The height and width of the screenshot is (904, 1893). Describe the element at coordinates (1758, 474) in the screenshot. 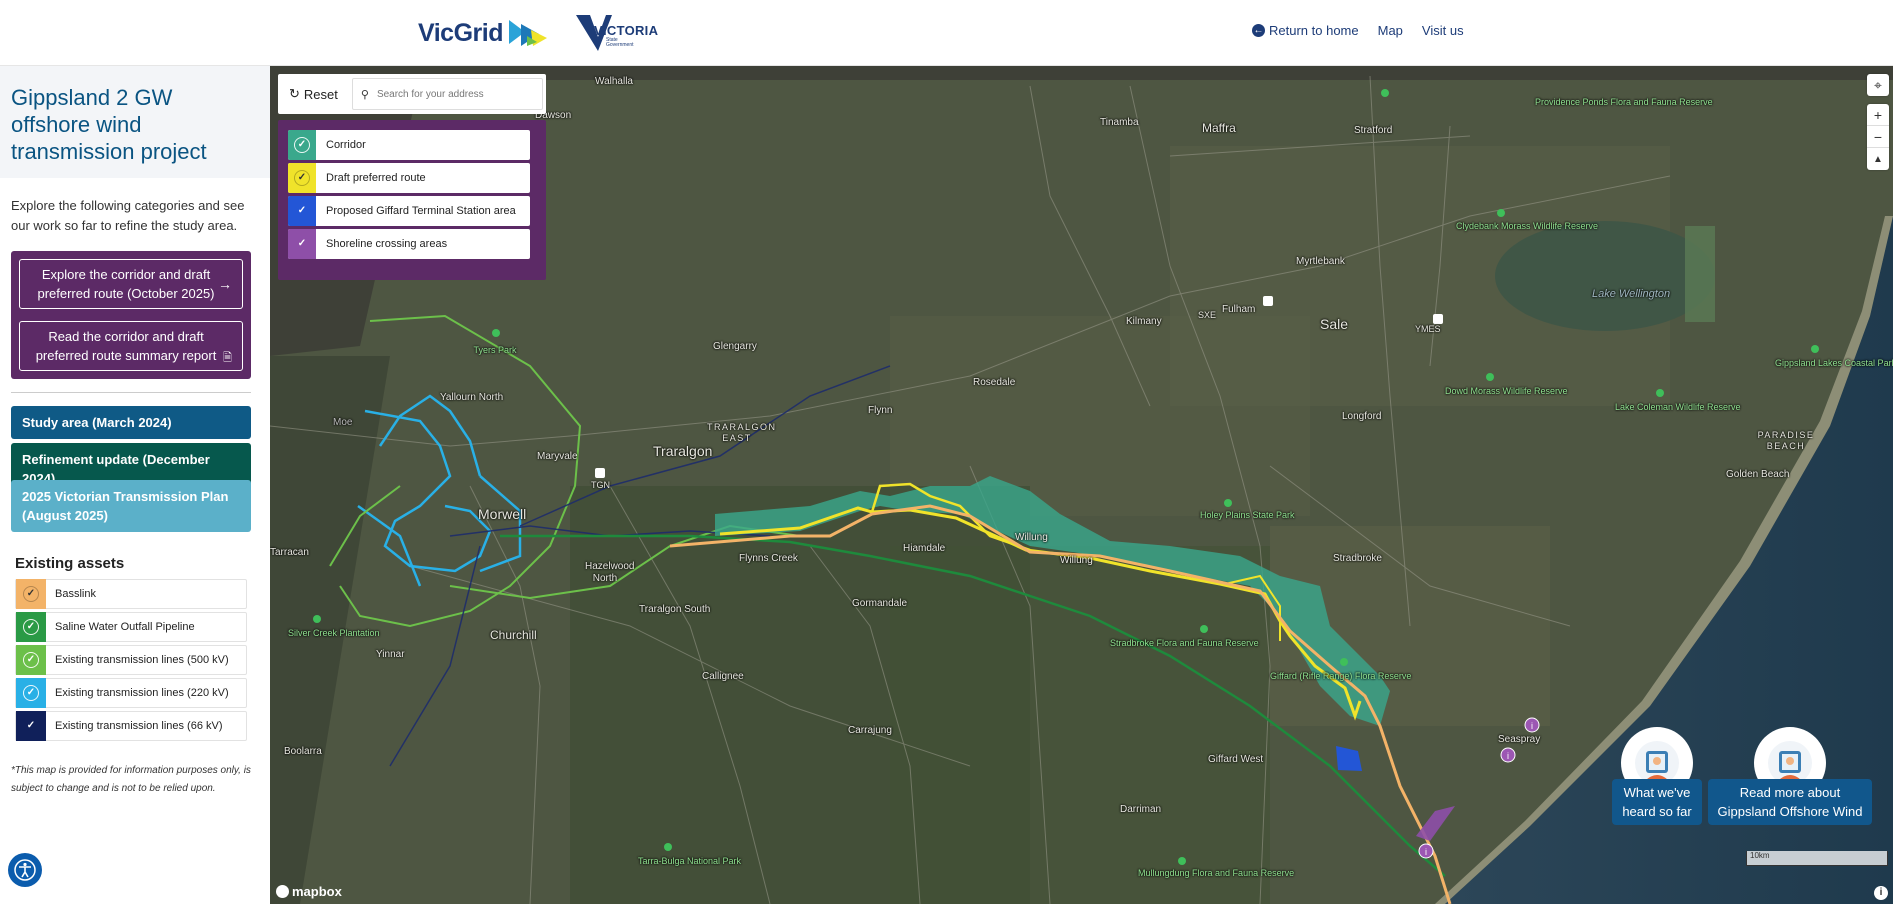

I see `map-label-golden-beach: Golden Beach` at that location.